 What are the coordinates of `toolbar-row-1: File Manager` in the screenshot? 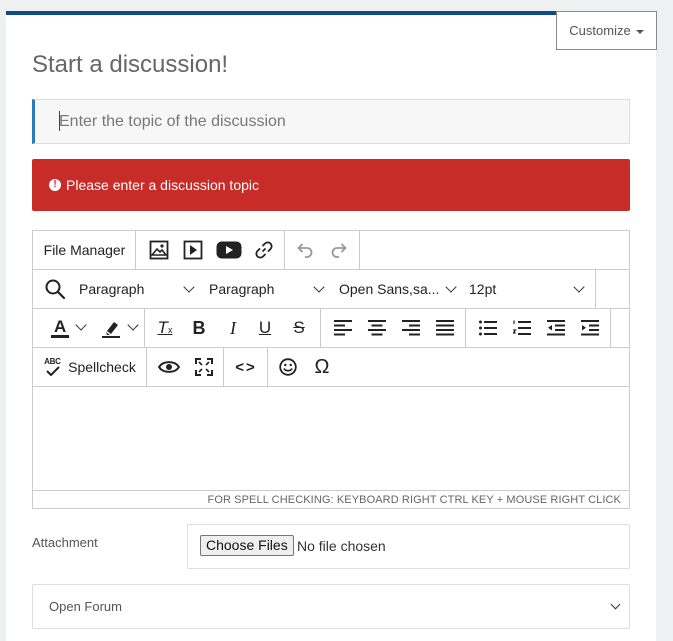 It's located at (331, 250).